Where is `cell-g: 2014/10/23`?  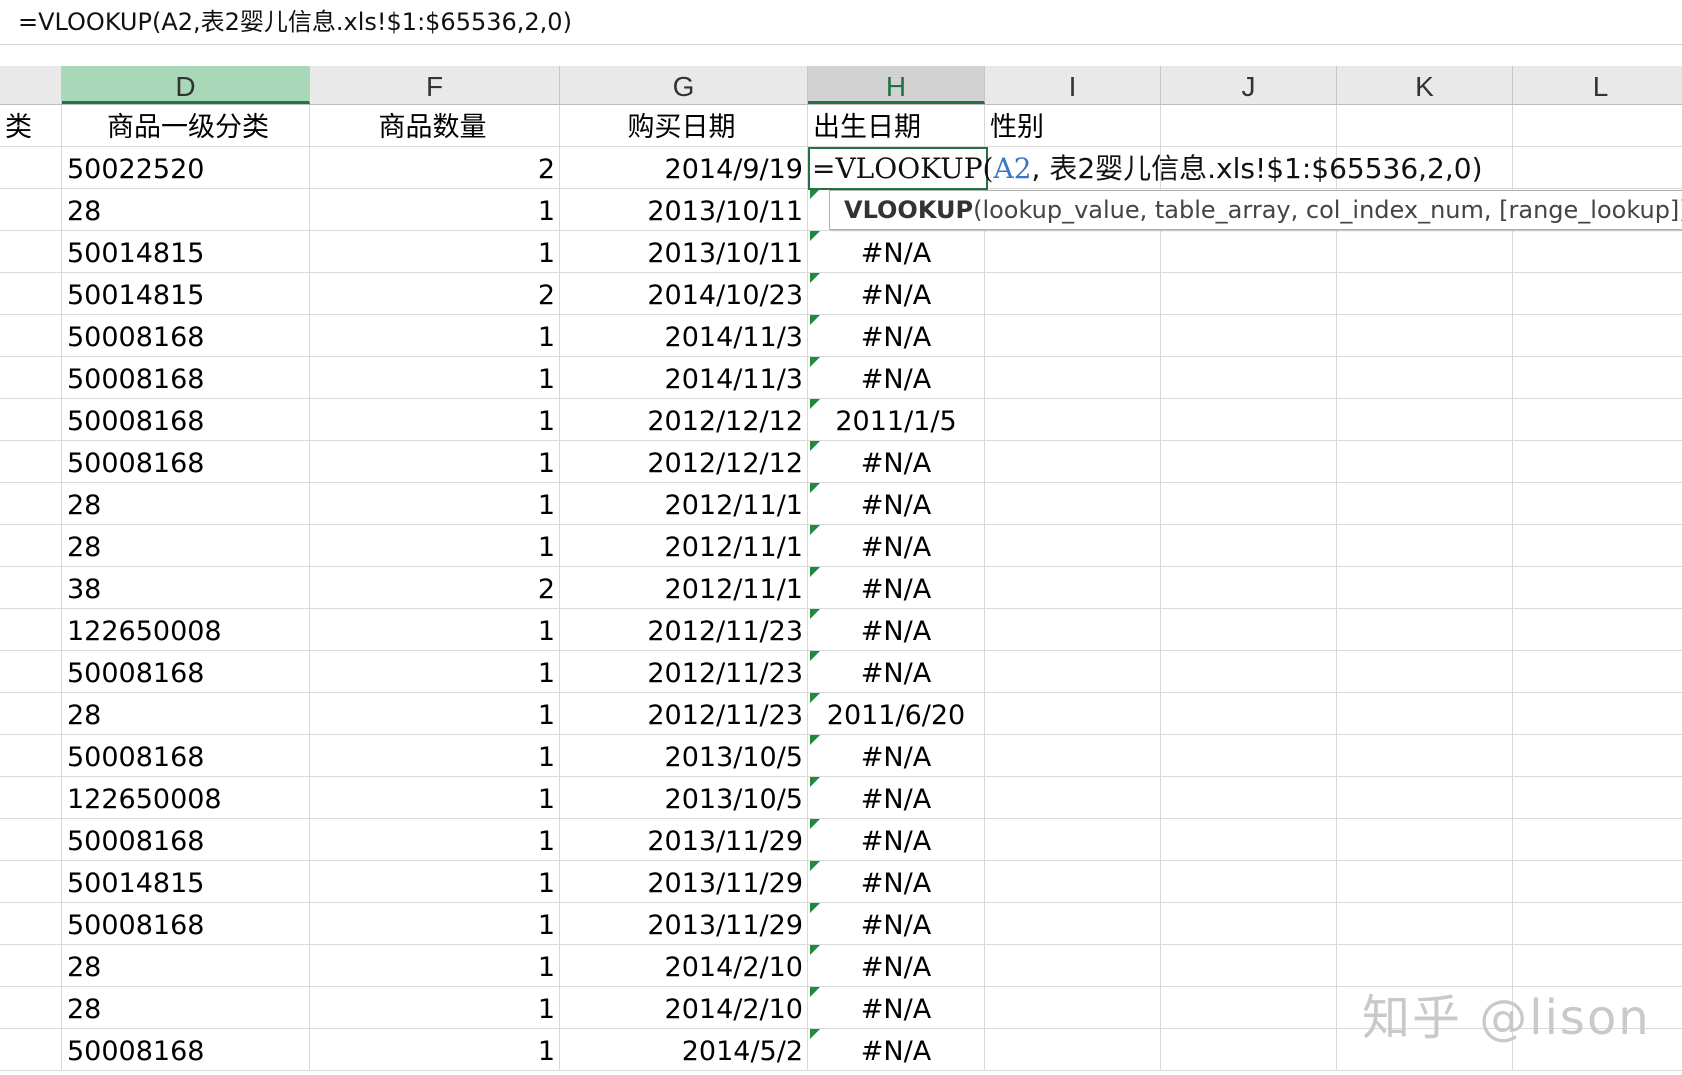 cell-g: 2014/10/23 is located at coordinates (684, 293).